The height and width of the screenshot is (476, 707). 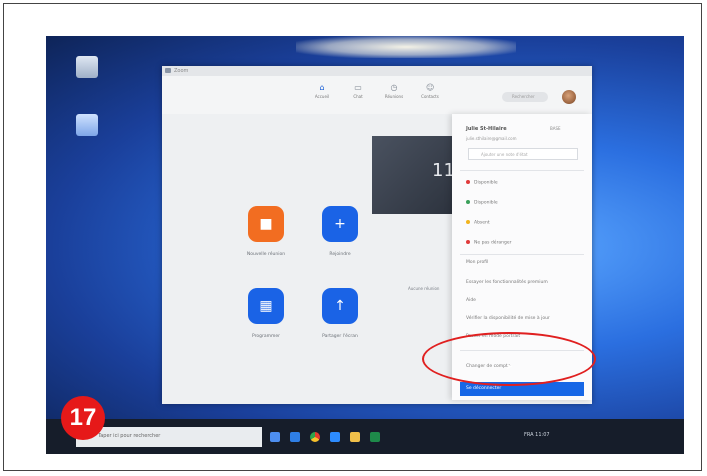 I want to click on plan-badge: BASE, so click(x=555, y=128).